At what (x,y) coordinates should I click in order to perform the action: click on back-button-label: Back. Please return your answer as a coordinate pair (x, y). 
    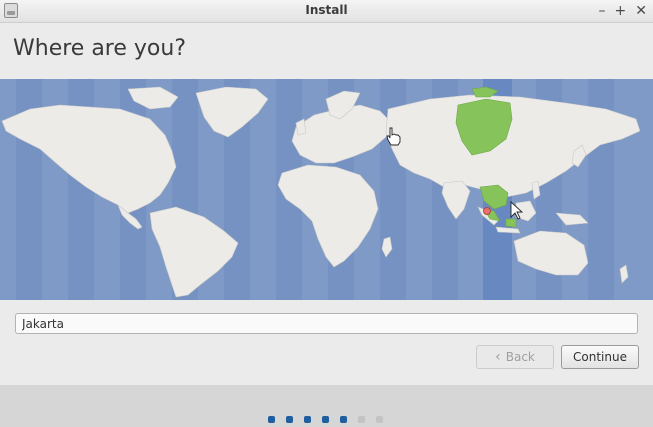
    Looking at the image, I should click on (520, 357).